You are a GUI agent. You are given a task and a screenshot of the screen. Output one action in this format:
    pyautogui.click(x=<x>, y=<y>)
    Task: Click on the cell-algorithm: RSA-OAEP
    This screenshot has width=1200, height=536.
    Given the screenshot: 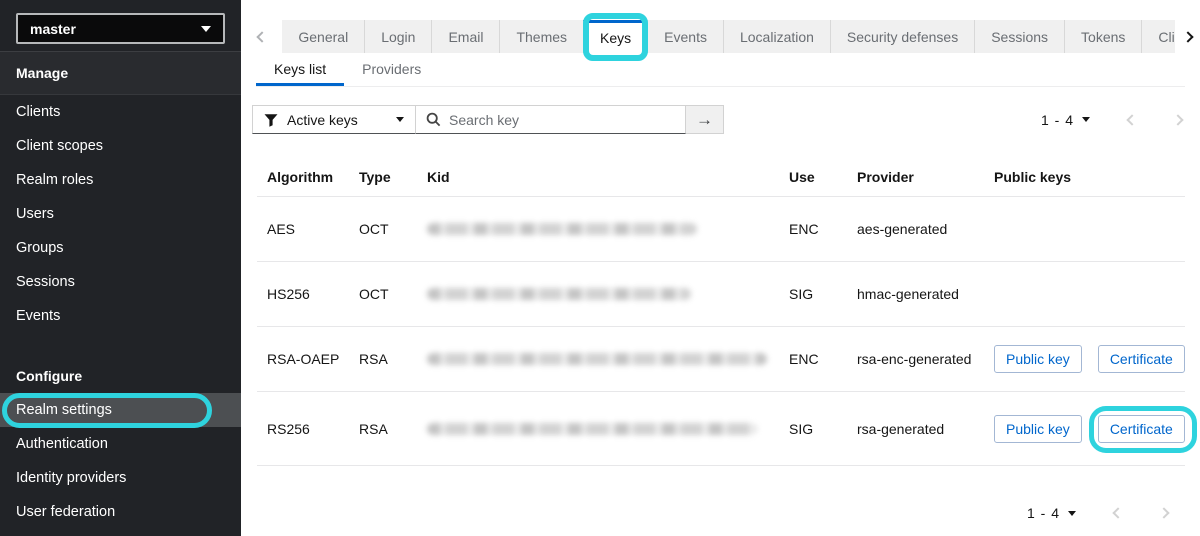 What is the action you would take?
    pyautogui.click(x=303, y=359)
    